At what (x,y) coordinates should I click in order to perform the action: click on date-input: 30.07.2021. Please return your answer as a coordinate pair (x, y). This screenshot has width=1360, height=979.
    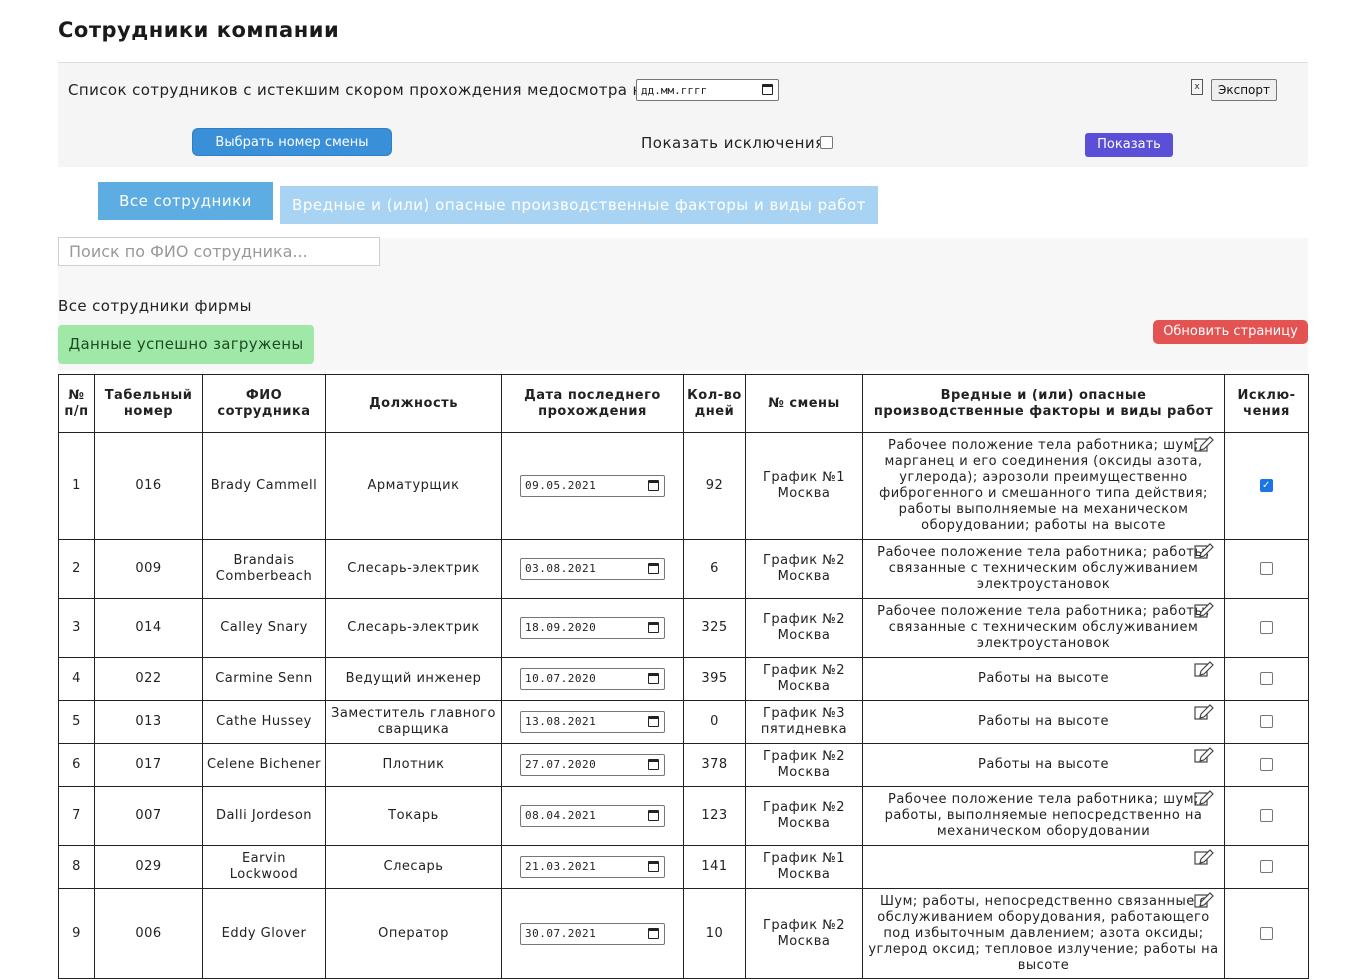
    Looking at the image, I should click on (592, 933).